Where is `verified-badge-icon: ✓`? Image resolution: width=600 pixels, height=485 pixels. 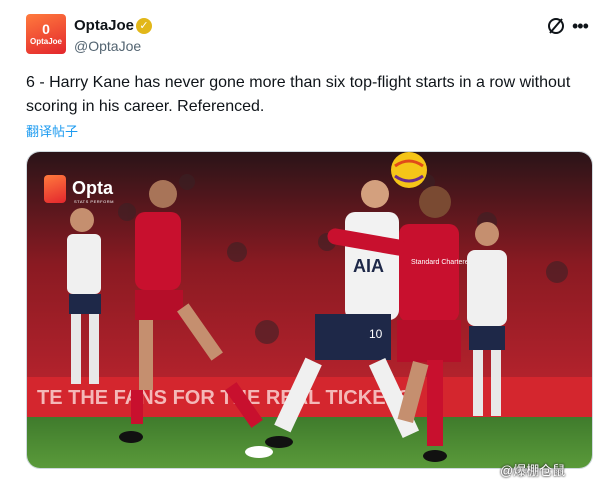
verified-badge-icon: ✓ is located at coordinates (144, 26).